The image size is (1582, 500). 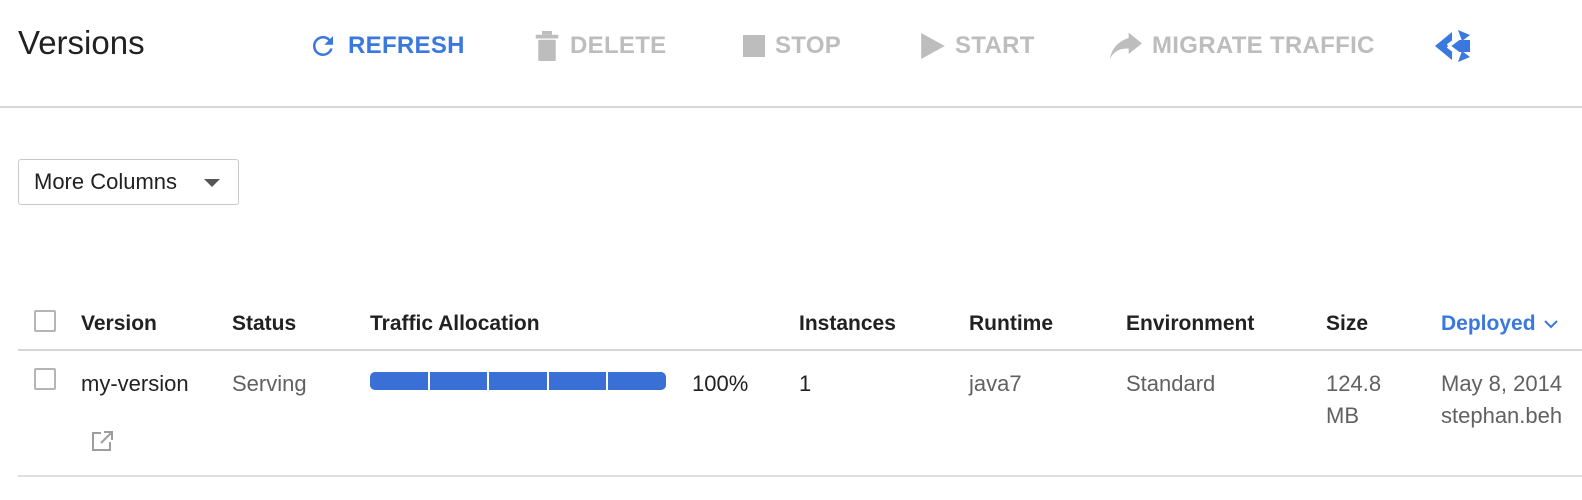 What do you see at coordinates (1263, 45) in the screenshot?
I see `migrate-traffic-label: MIGRATE TRAFFIC` at bounding box center [1263, 45].